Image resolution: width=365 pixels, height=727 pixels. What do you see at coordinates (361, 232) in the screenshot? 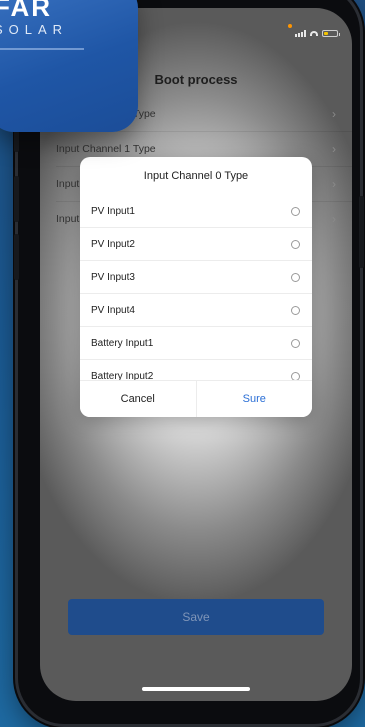
I see `power-button` at bounding box center [361, 232].